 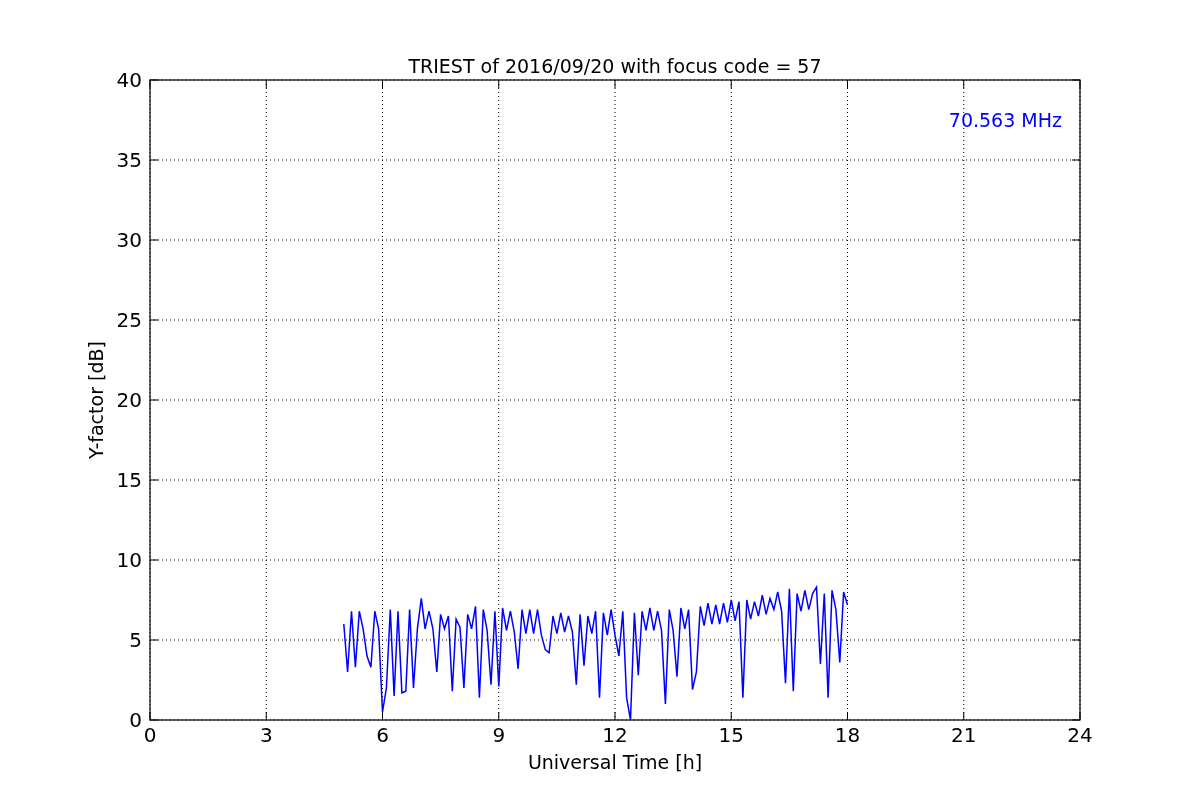 I want to click on y-tick-label: 10, so click(x=129, y=560).